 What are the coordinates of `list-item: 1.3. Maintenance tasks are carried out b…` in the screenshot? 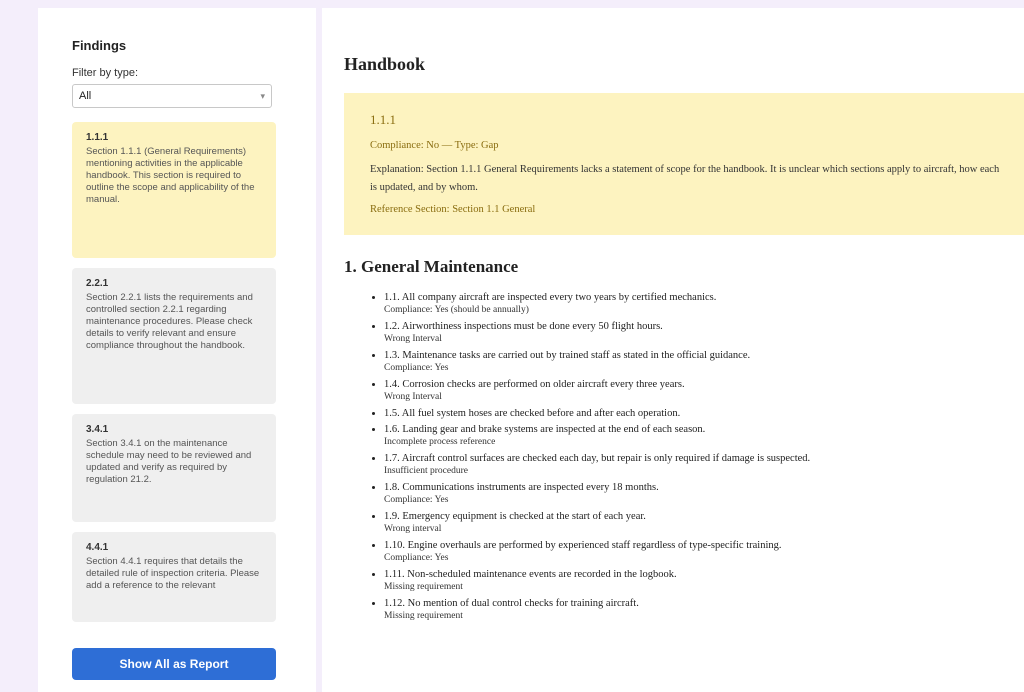 It's located at (704, 362).